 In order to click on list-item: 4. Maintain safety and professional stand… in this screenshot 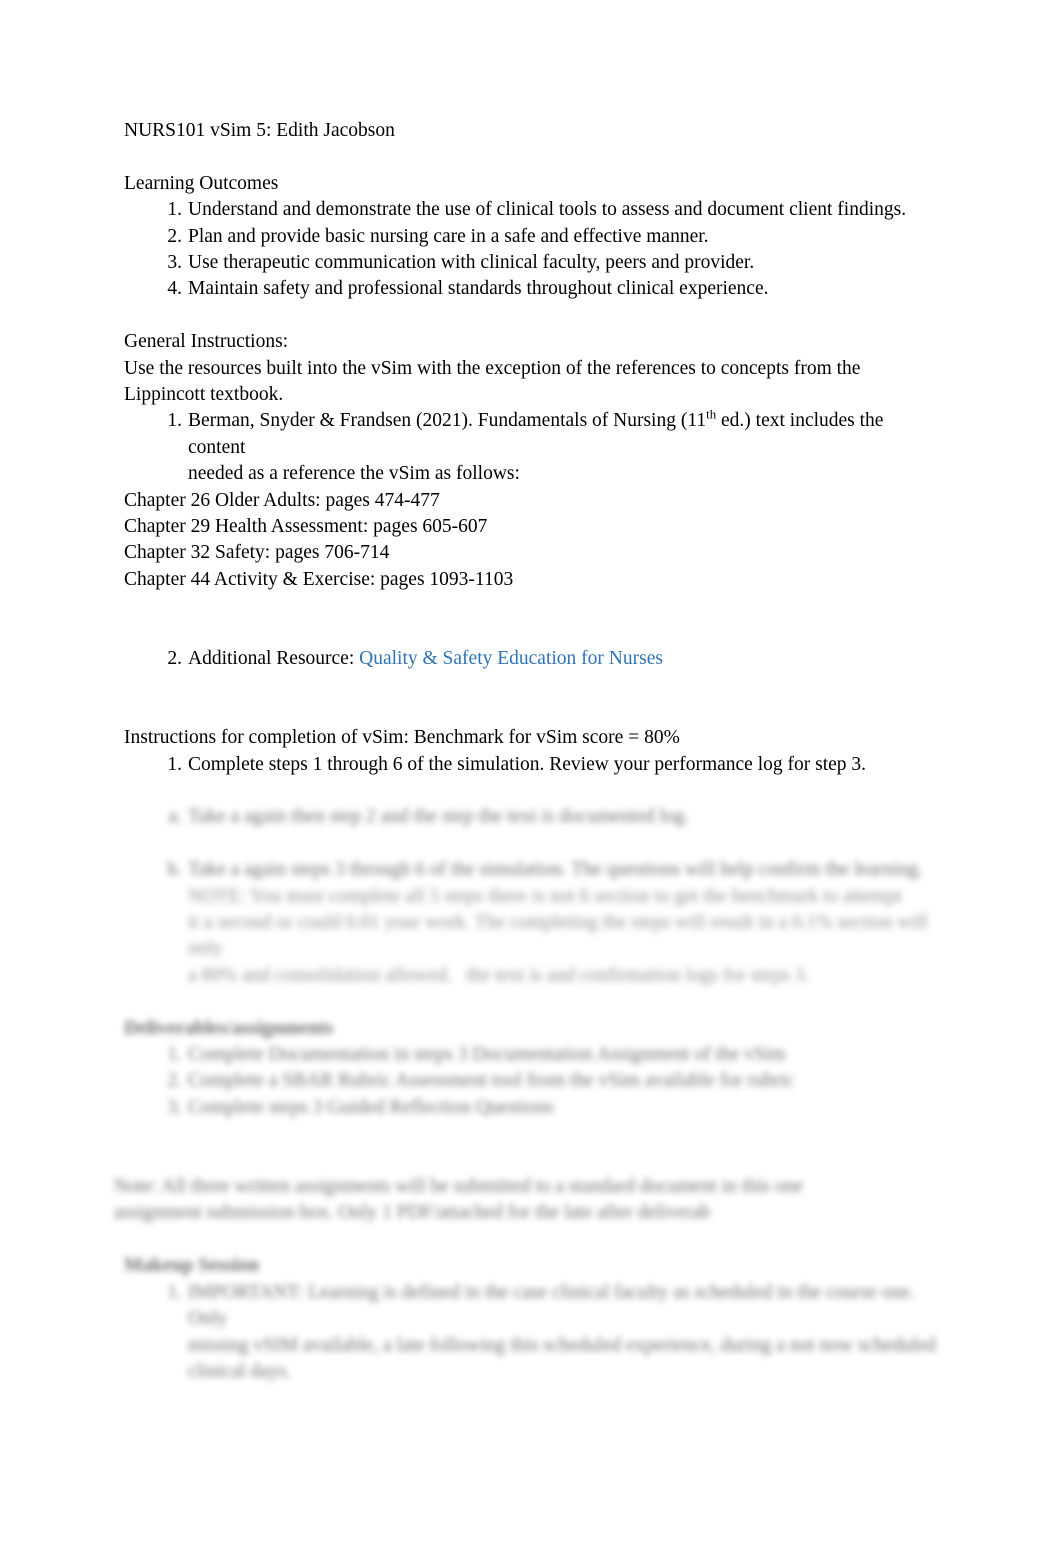, I will do `click(534, 289)`.